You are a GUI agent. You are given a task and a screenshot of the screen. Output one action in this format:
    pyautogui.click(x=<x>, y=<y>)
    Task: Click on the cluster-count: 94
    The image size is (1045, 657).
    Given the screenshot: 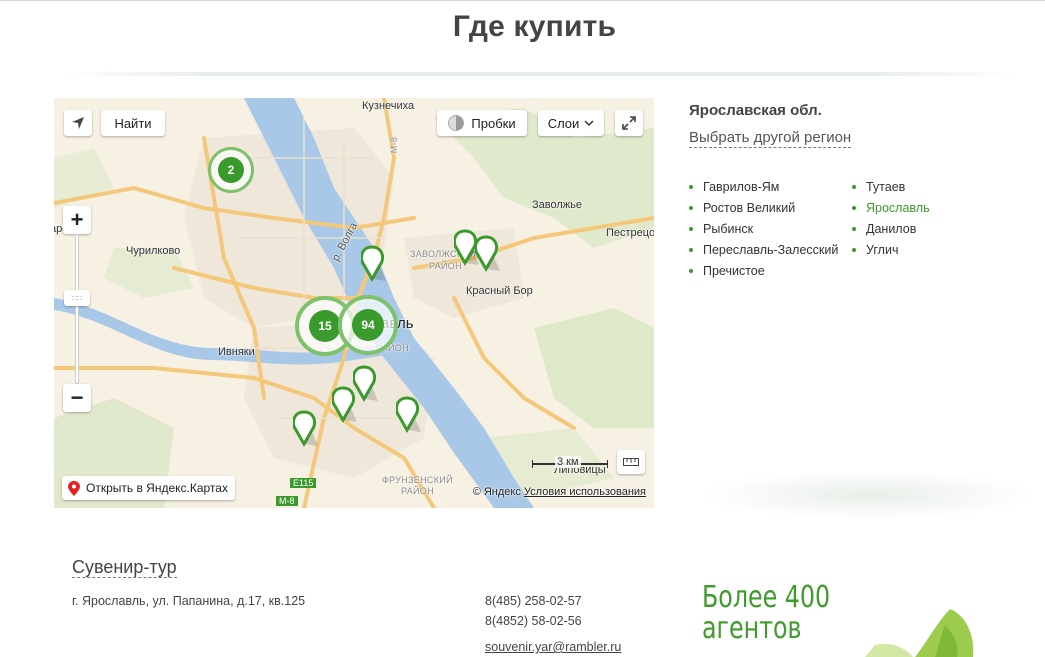 What is the action you would take?
    pyautogui.click(x=368, y=325)
    